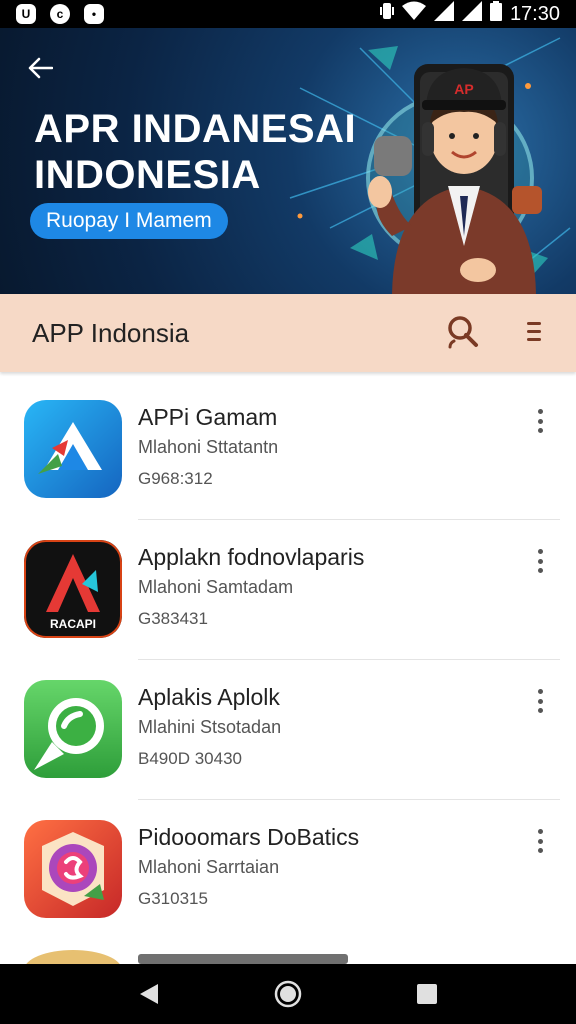 This screenshot has height=1024, width=576. I want to click on nav-recents-button, so click(427, 994).